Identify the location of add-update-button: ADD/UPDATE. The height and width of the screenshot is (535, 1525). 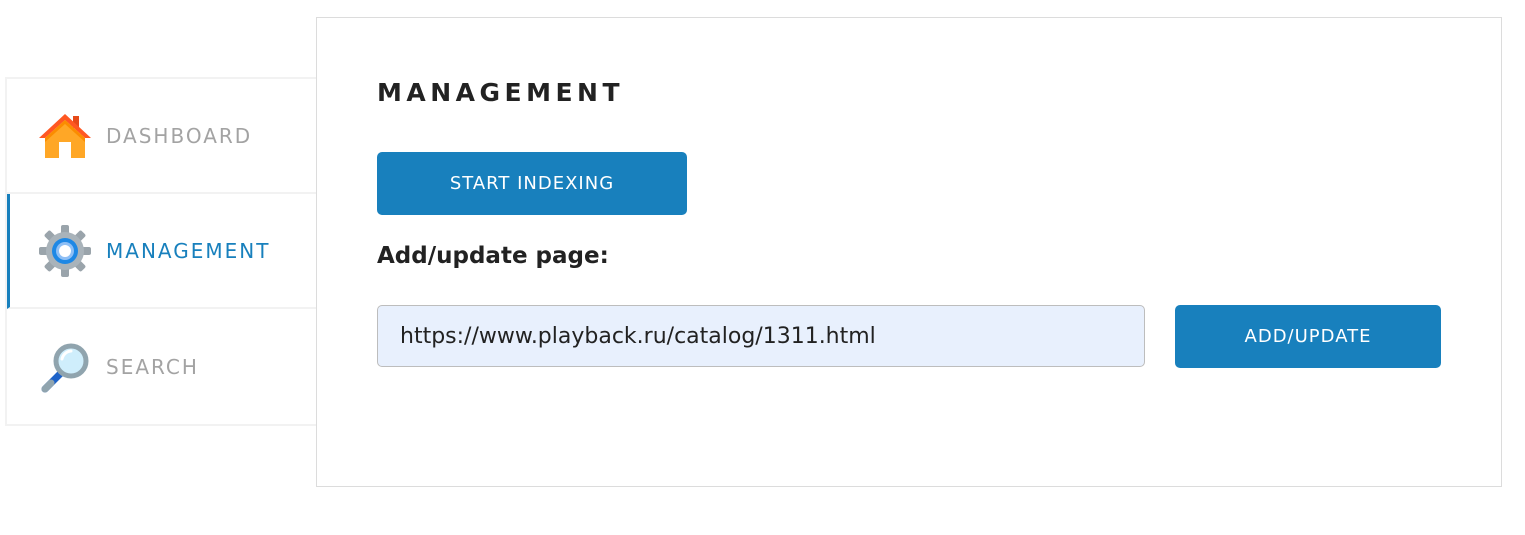
(1308, 336).